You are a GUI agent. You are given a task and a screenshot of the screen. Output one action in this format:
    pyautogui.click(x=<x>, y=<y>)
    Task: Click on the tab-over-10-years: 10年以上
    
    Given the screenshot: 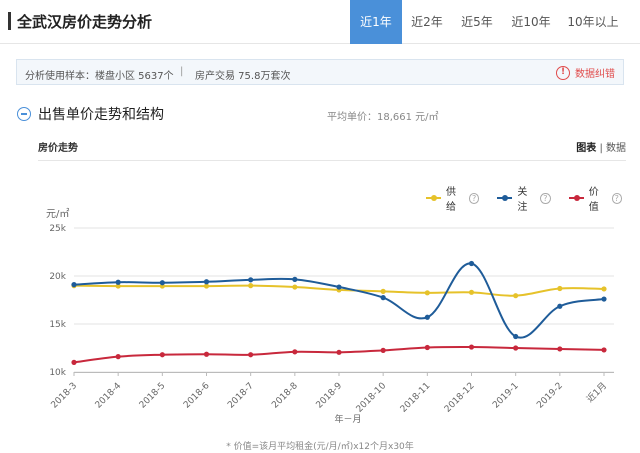 What is the action you would take?
    pyautogui.click(x=593, y=22)
    